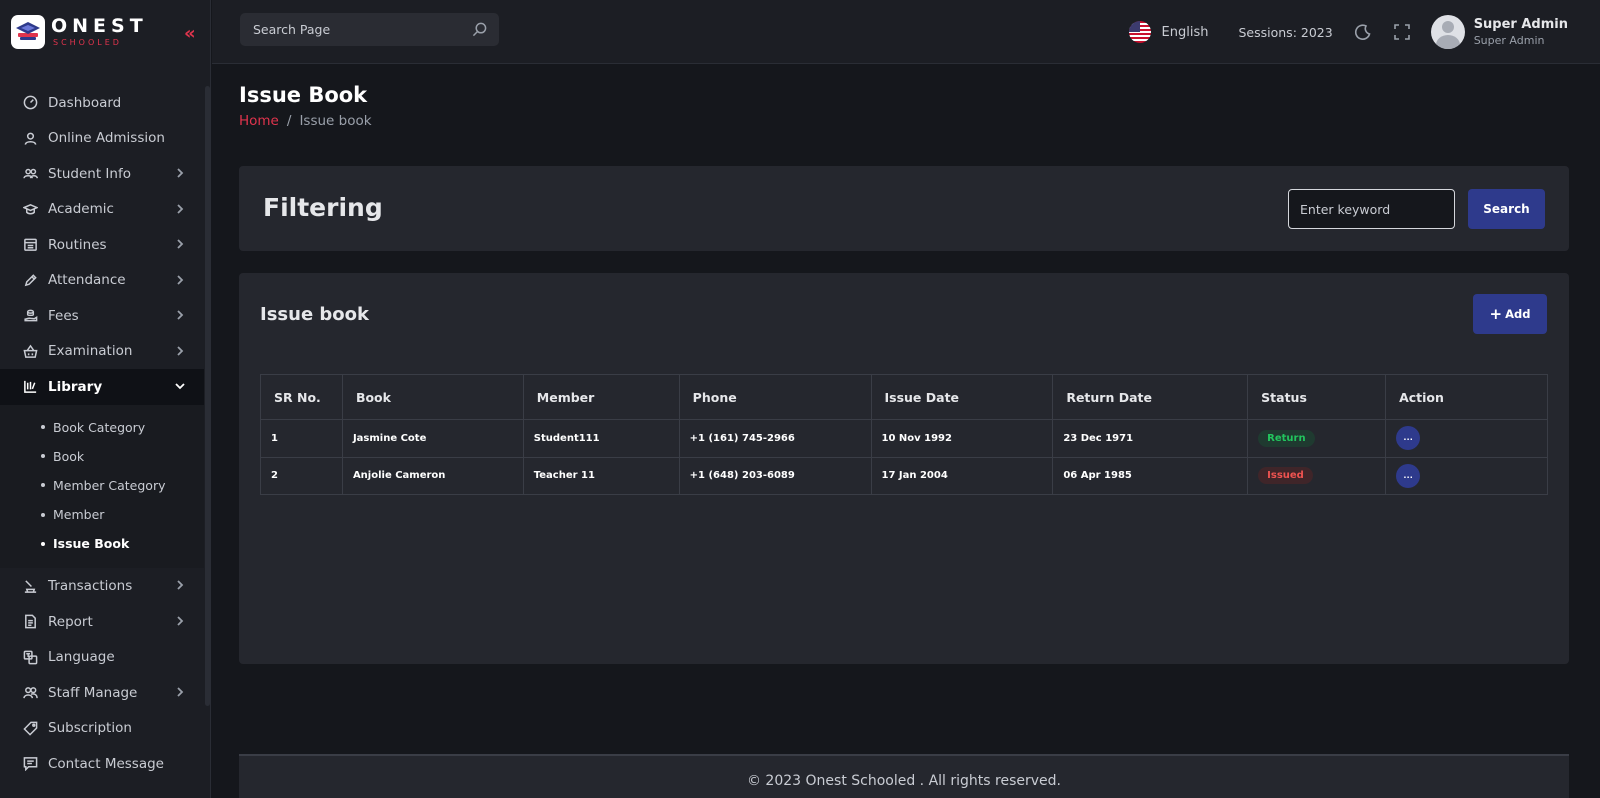 The image size is (1600, 798). Describe the element at coordinates (301, 397) in the screenshot. I see `column-header-sr-no: SR No.` at that location.